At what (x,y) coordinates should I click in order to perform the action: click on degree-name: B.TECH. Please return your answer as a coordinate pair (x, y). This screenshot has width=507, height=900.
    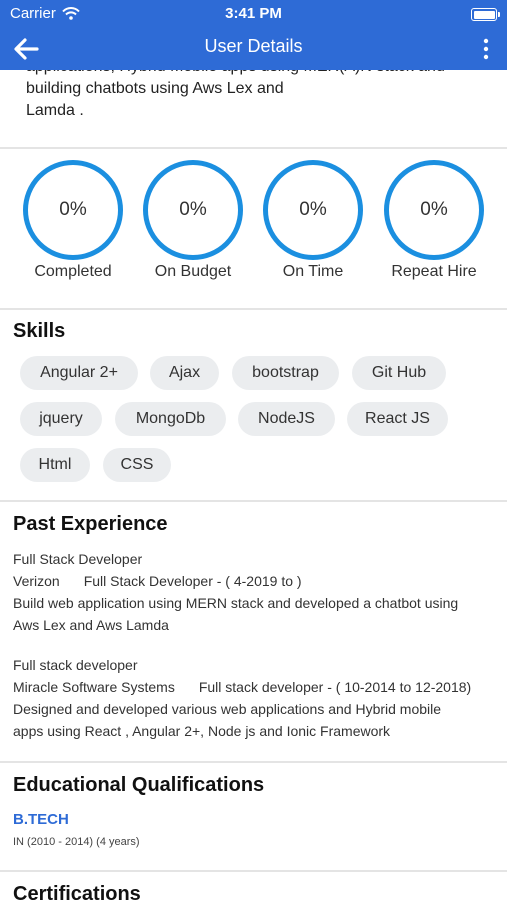
    Looking at the image, I should click on (41, 819).